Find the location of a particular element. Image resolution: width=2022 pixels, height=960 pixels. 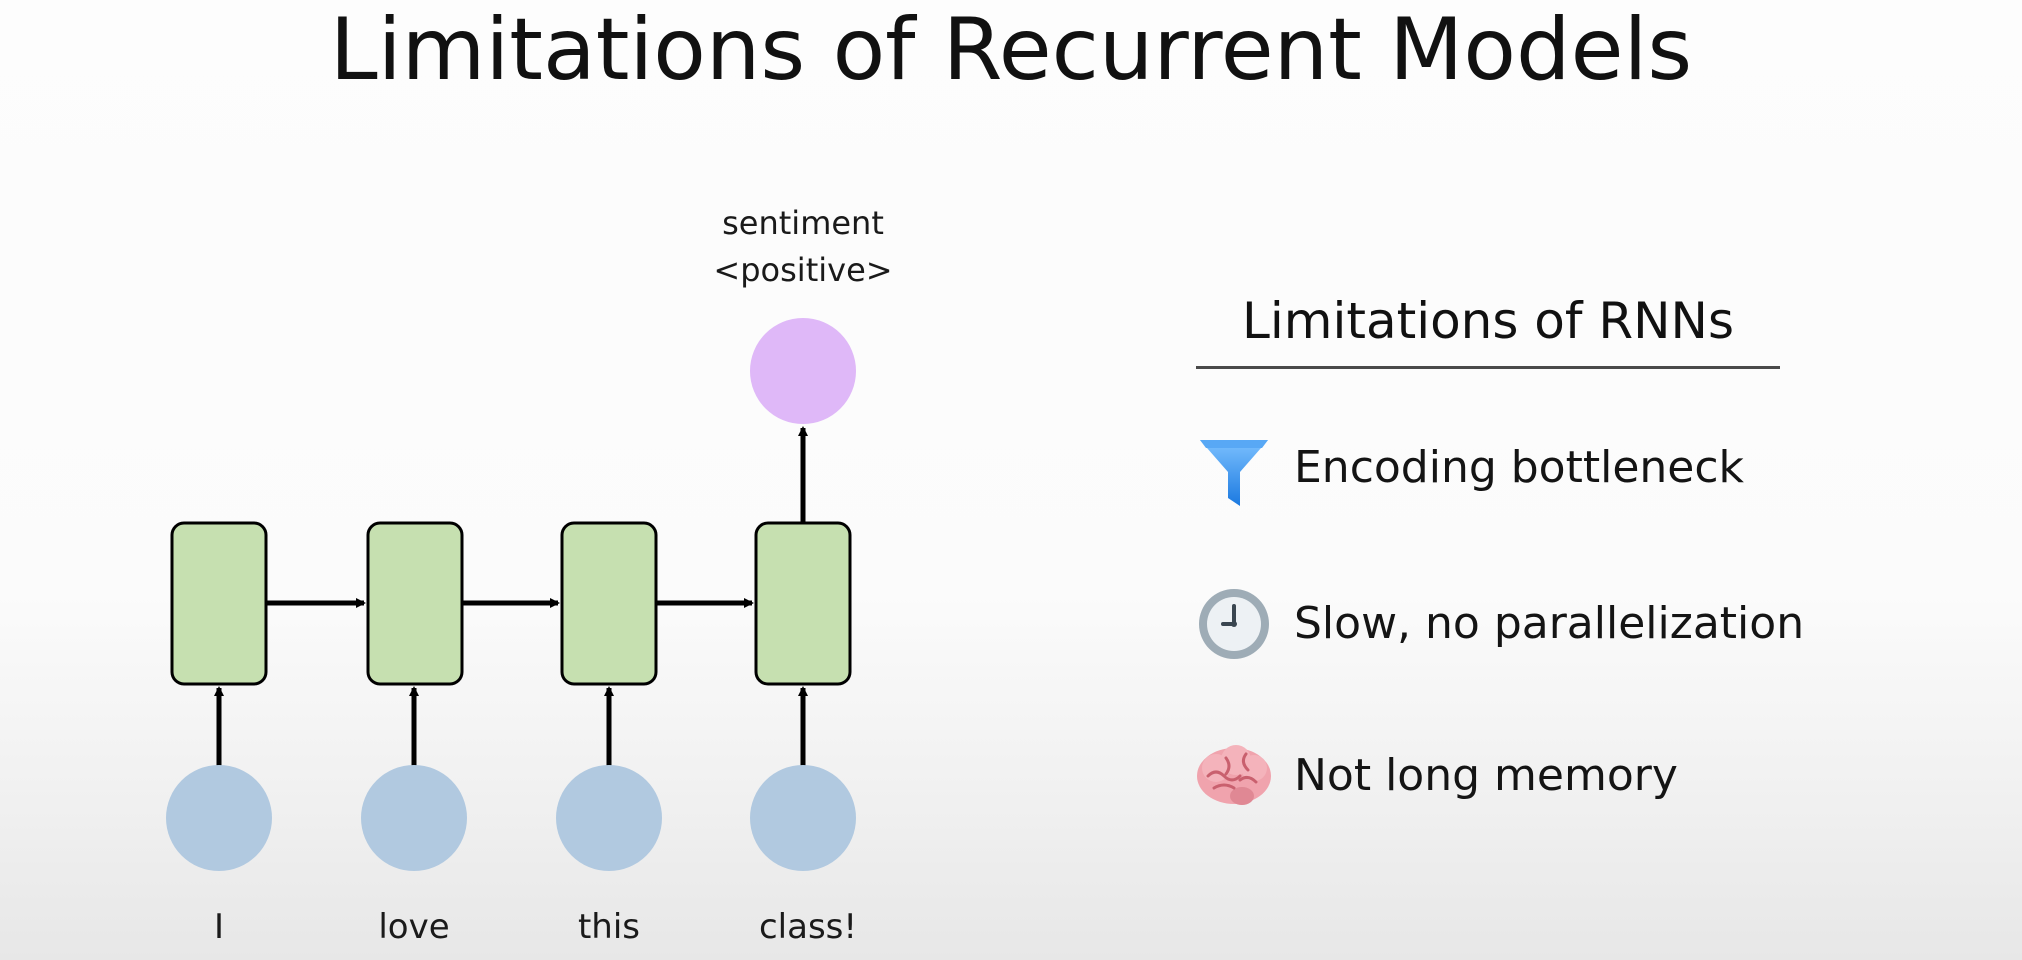

limitation-label: Slow, no parallelization is located at coordinates (1549, 623).